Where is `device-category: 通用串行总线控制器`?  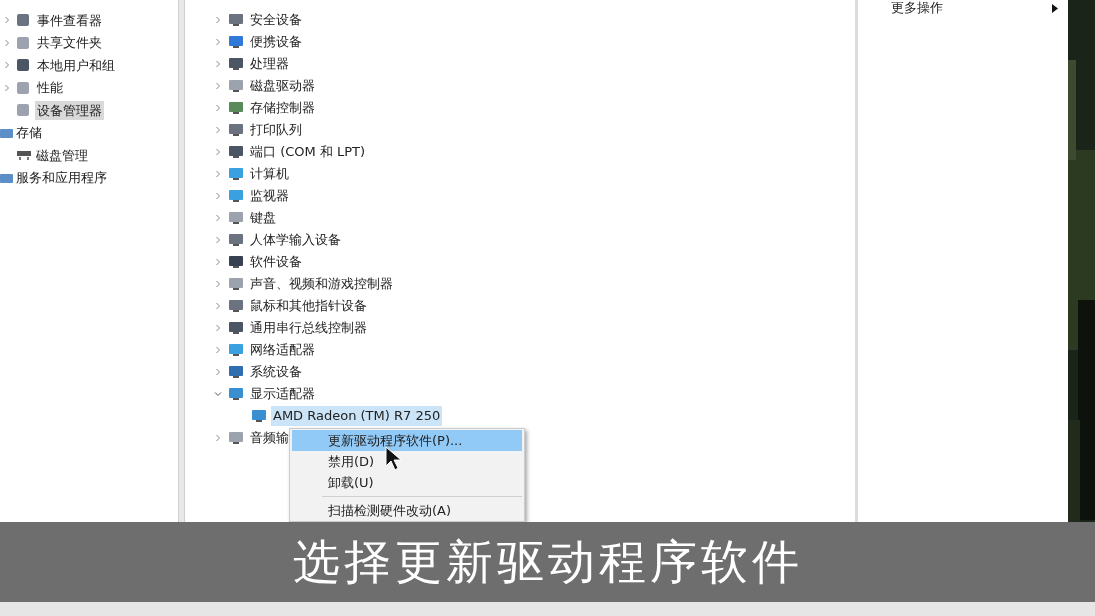 device-category: 通用串行总线控制器 is located at coordinates (308, 328).